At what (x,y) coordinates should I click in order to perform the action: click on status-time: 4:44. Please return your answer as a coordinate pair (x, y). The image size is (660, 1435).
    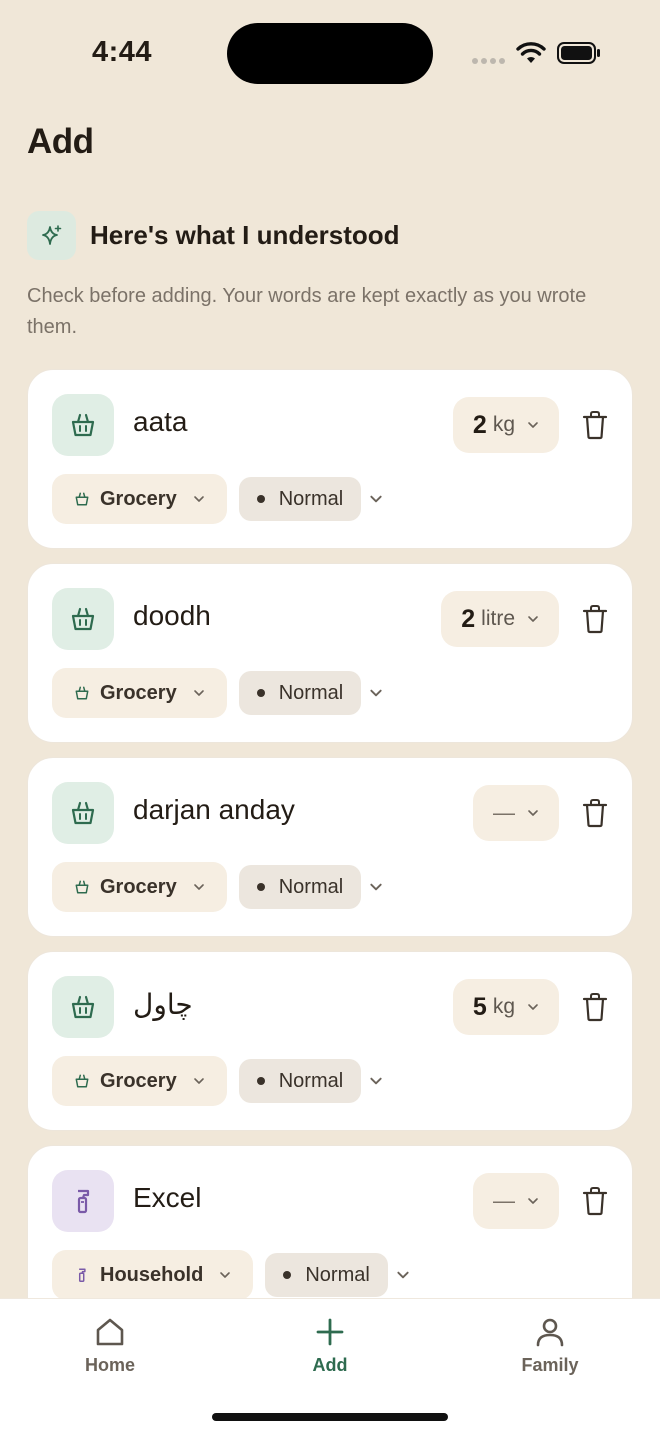
    Looking at the image, I should click on (122, 52).